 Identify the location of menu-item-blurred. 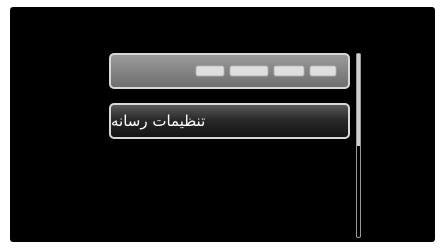
(229, 71).